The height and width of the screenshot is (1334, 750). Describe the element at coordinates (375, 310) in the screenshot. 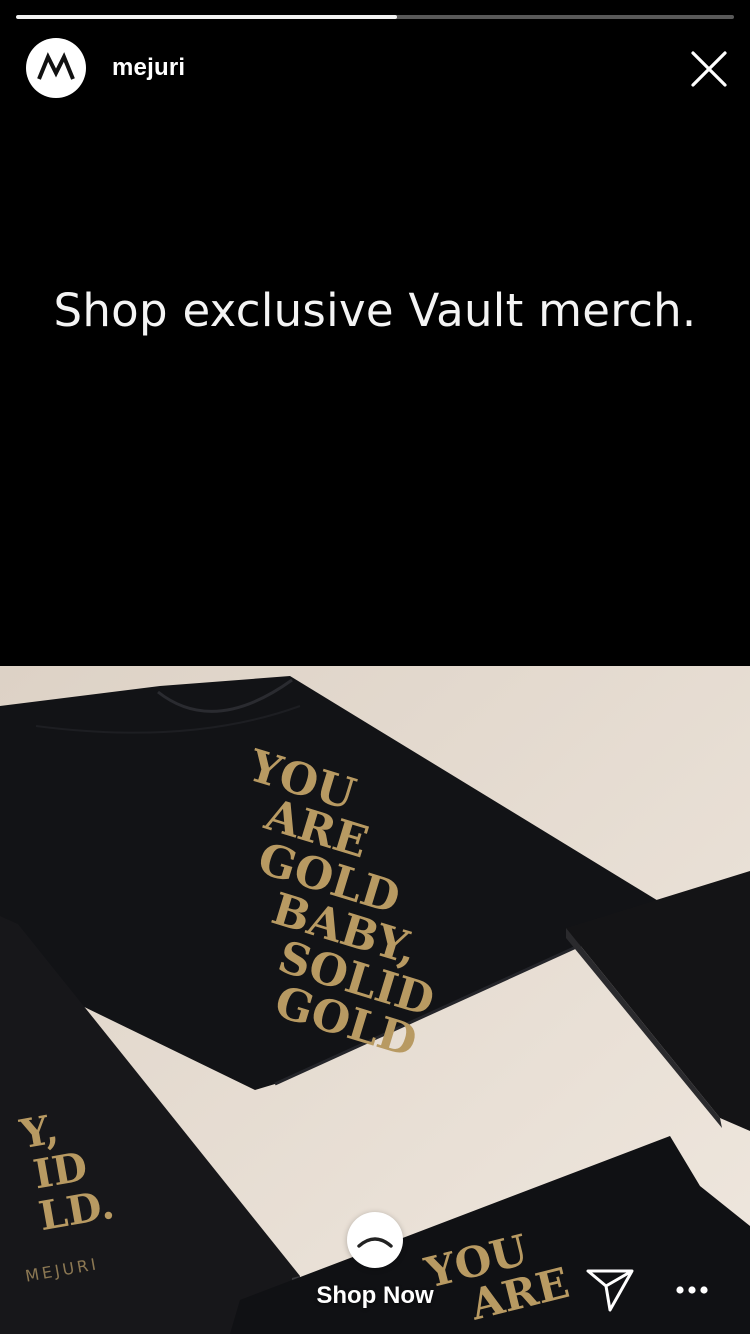

I see `story-headline: Shop exclusive Vault merch.` at that location.